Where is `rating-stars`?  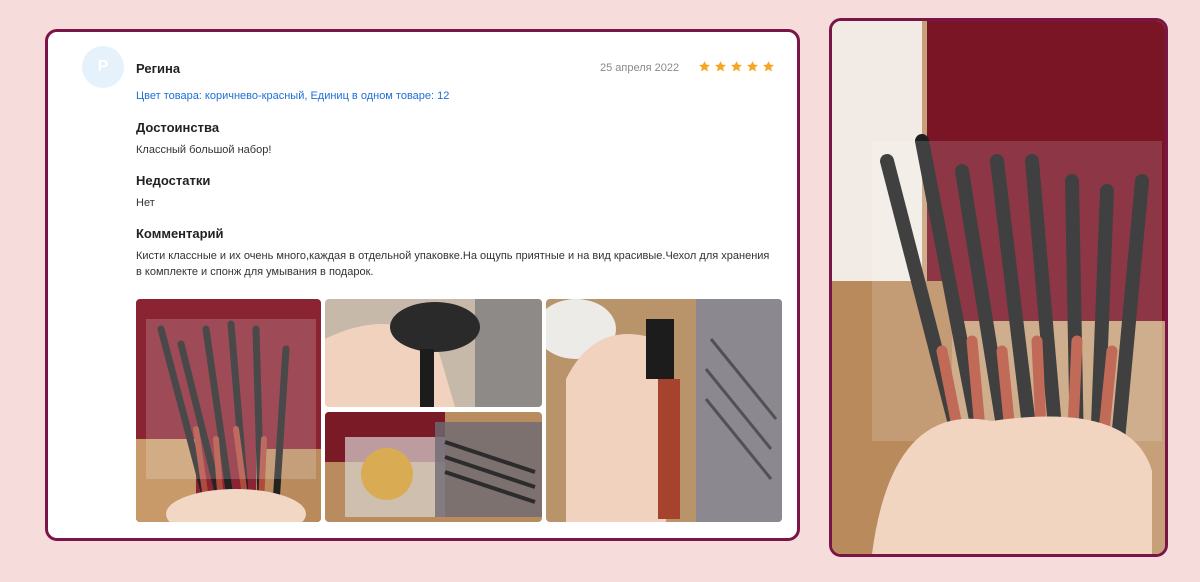 rating-stars is located at coordinates (736, 66).